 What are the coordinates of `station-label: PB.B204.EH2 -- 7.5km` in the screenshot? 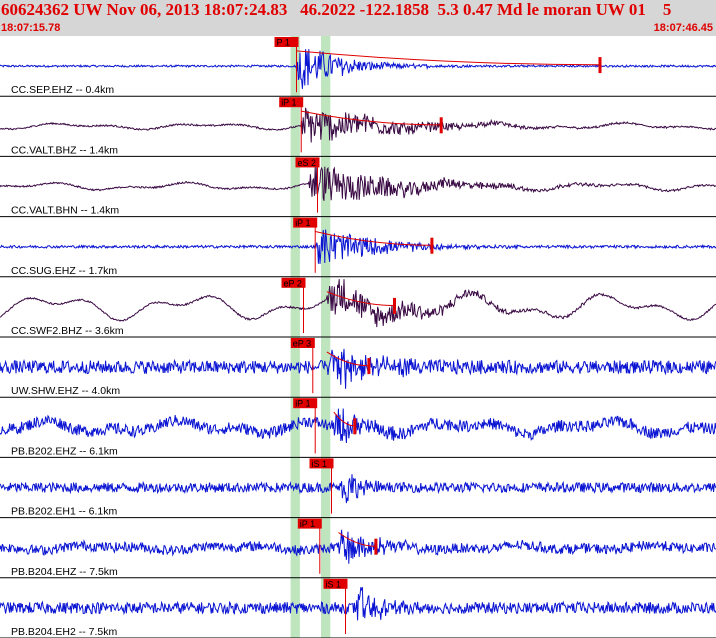 It's located at (64, 632).